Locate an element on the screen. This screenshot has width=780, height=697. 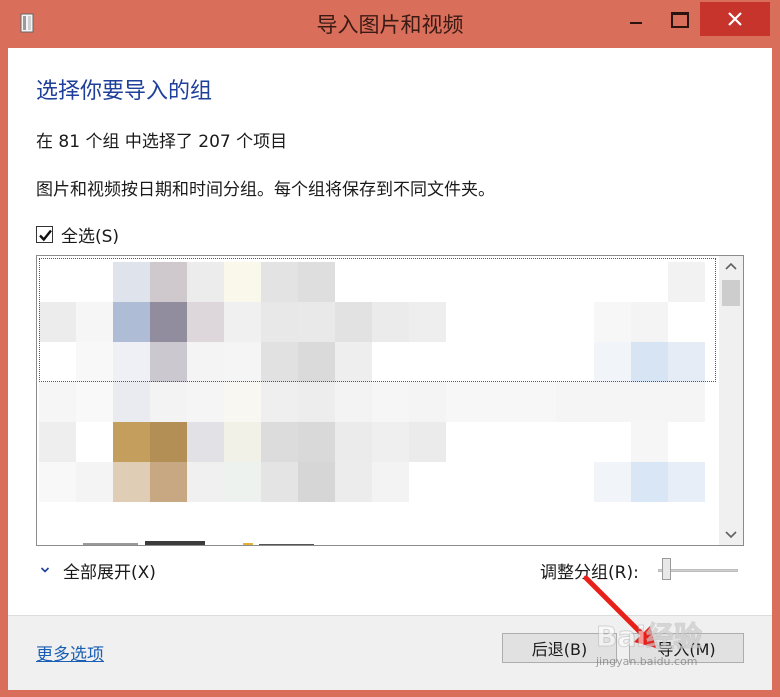
scroll-thumb is located at coordinates (731, 293).